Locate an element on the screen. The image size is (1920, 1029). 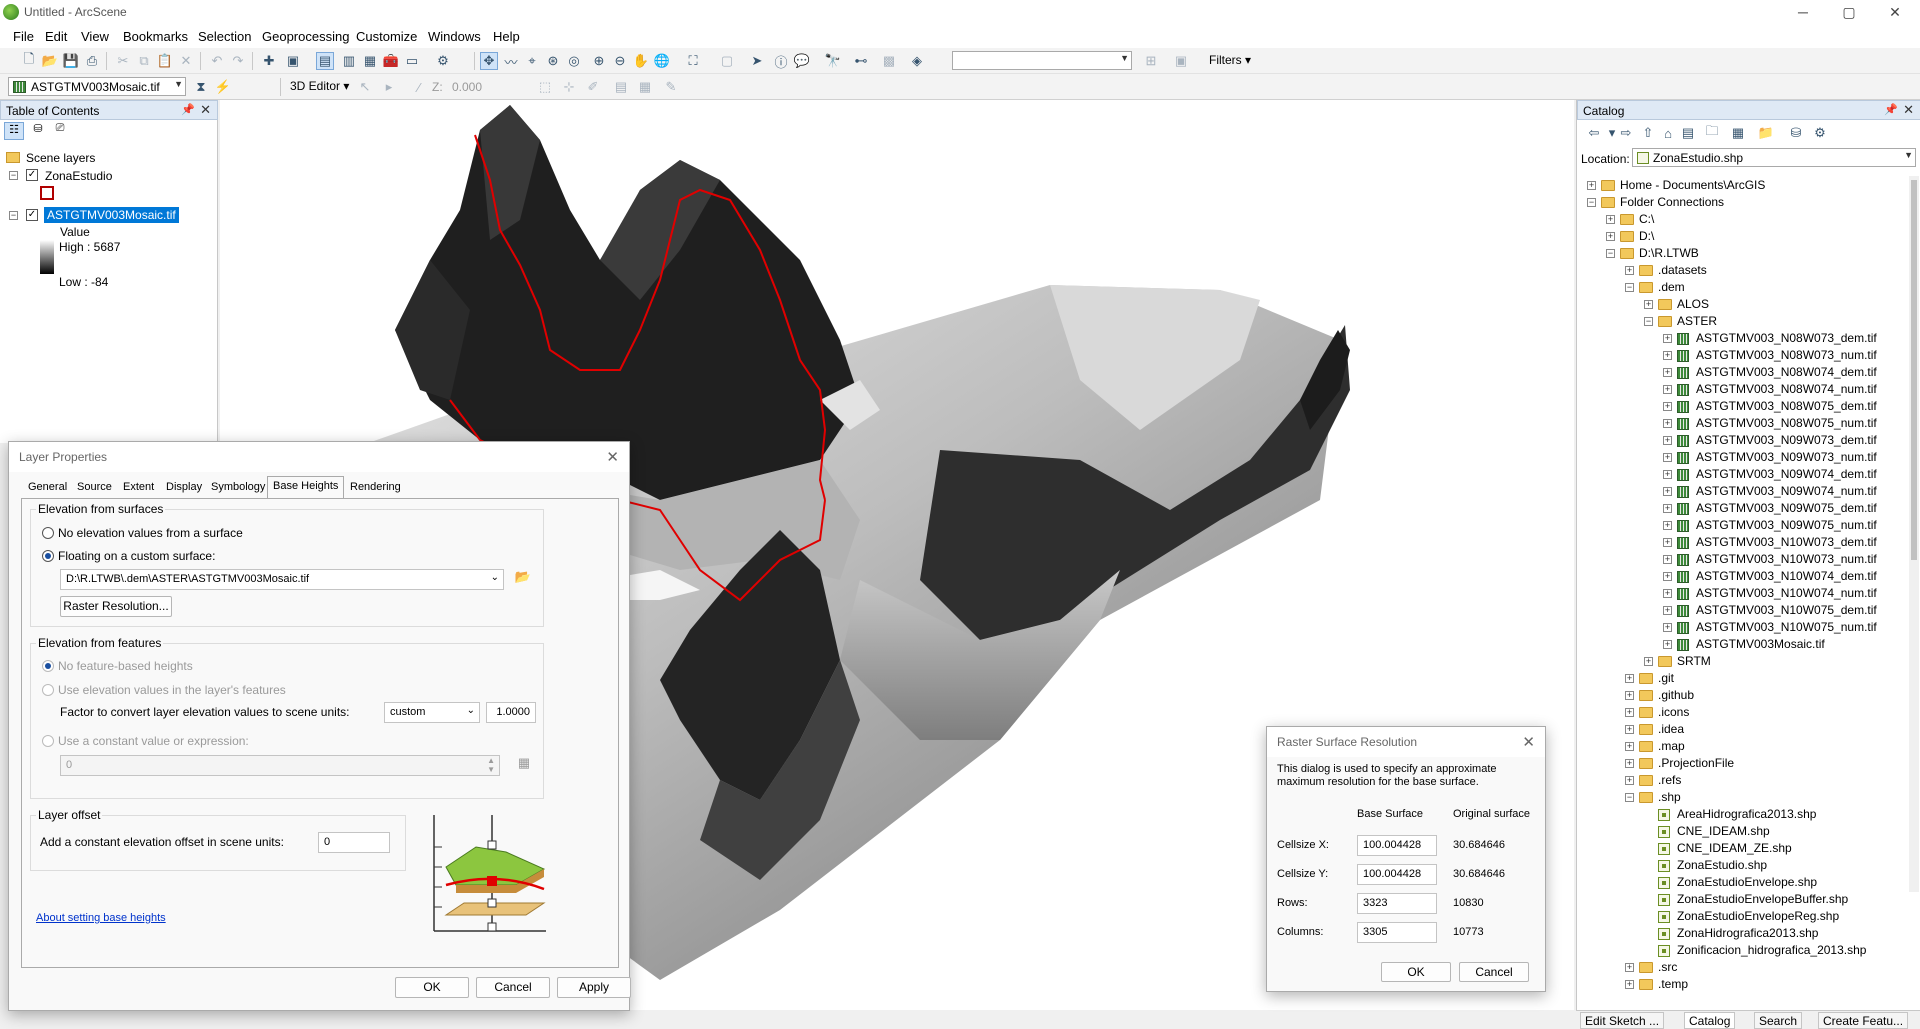
catalog-item: .datasets is located at coordinates (1682, 270).